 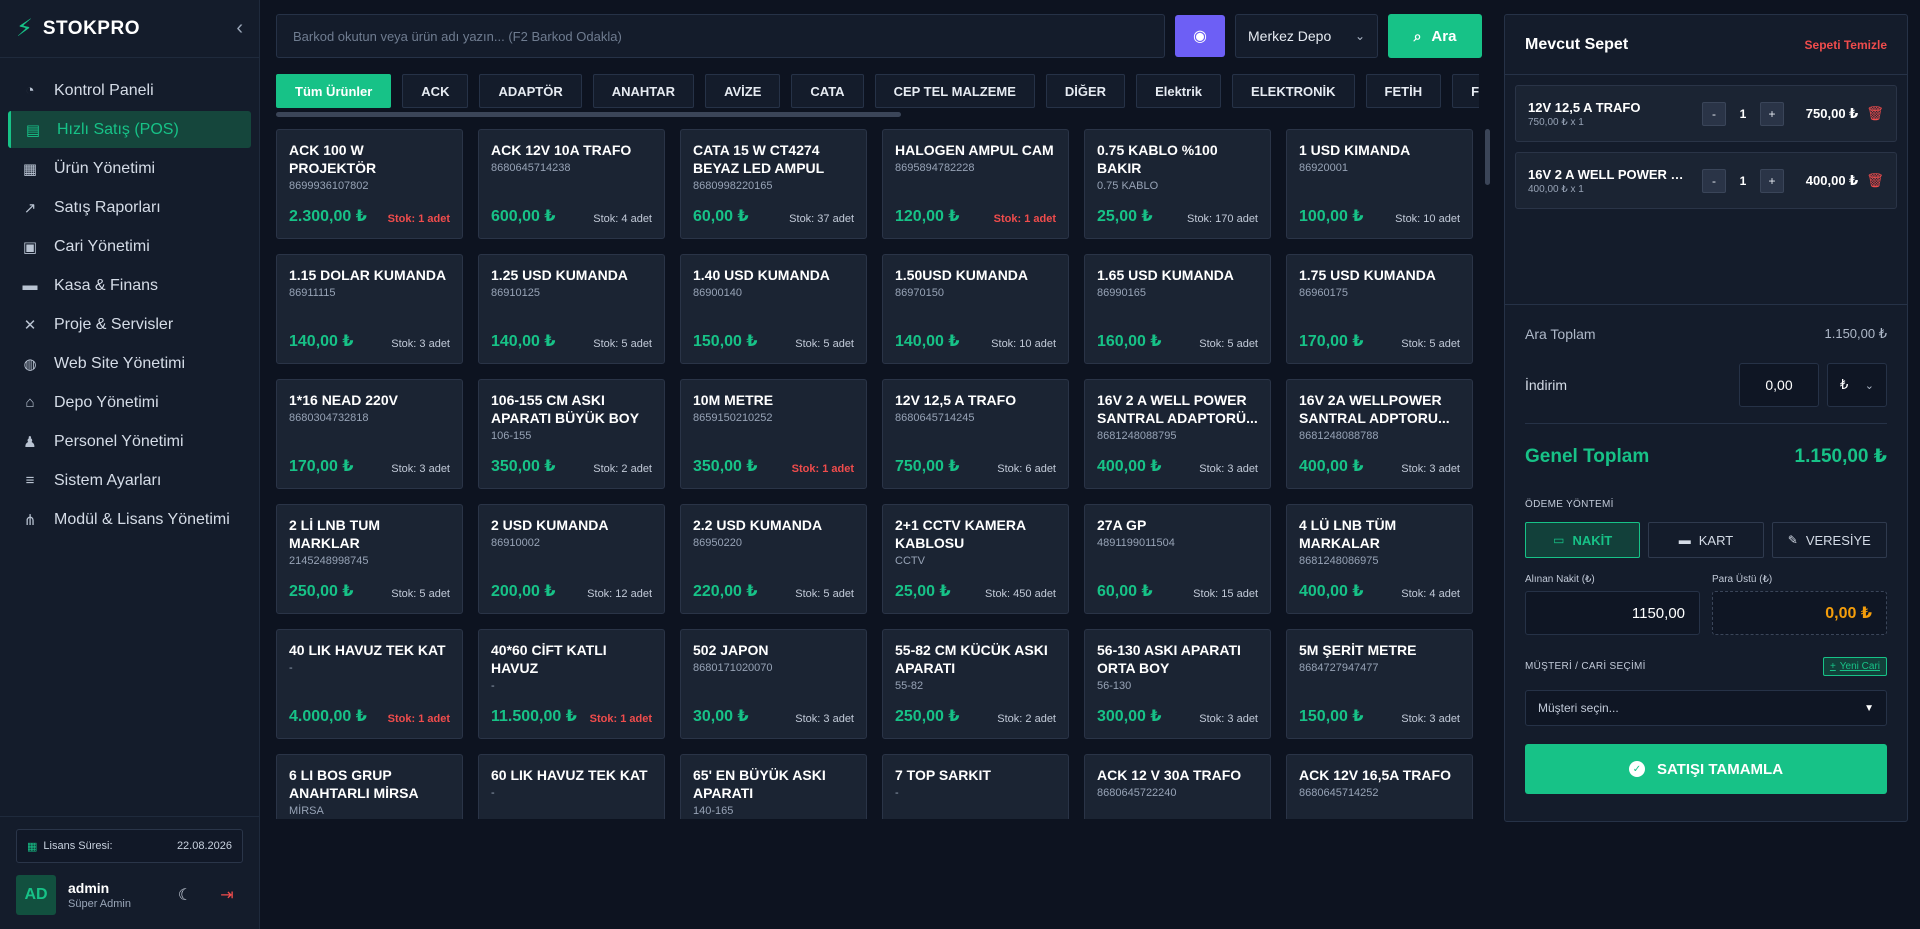 What do you see at coordinates (1085, 91) in the screenshot?
I see `category-tab: DİĞER` at bounding box center [1085, 91].